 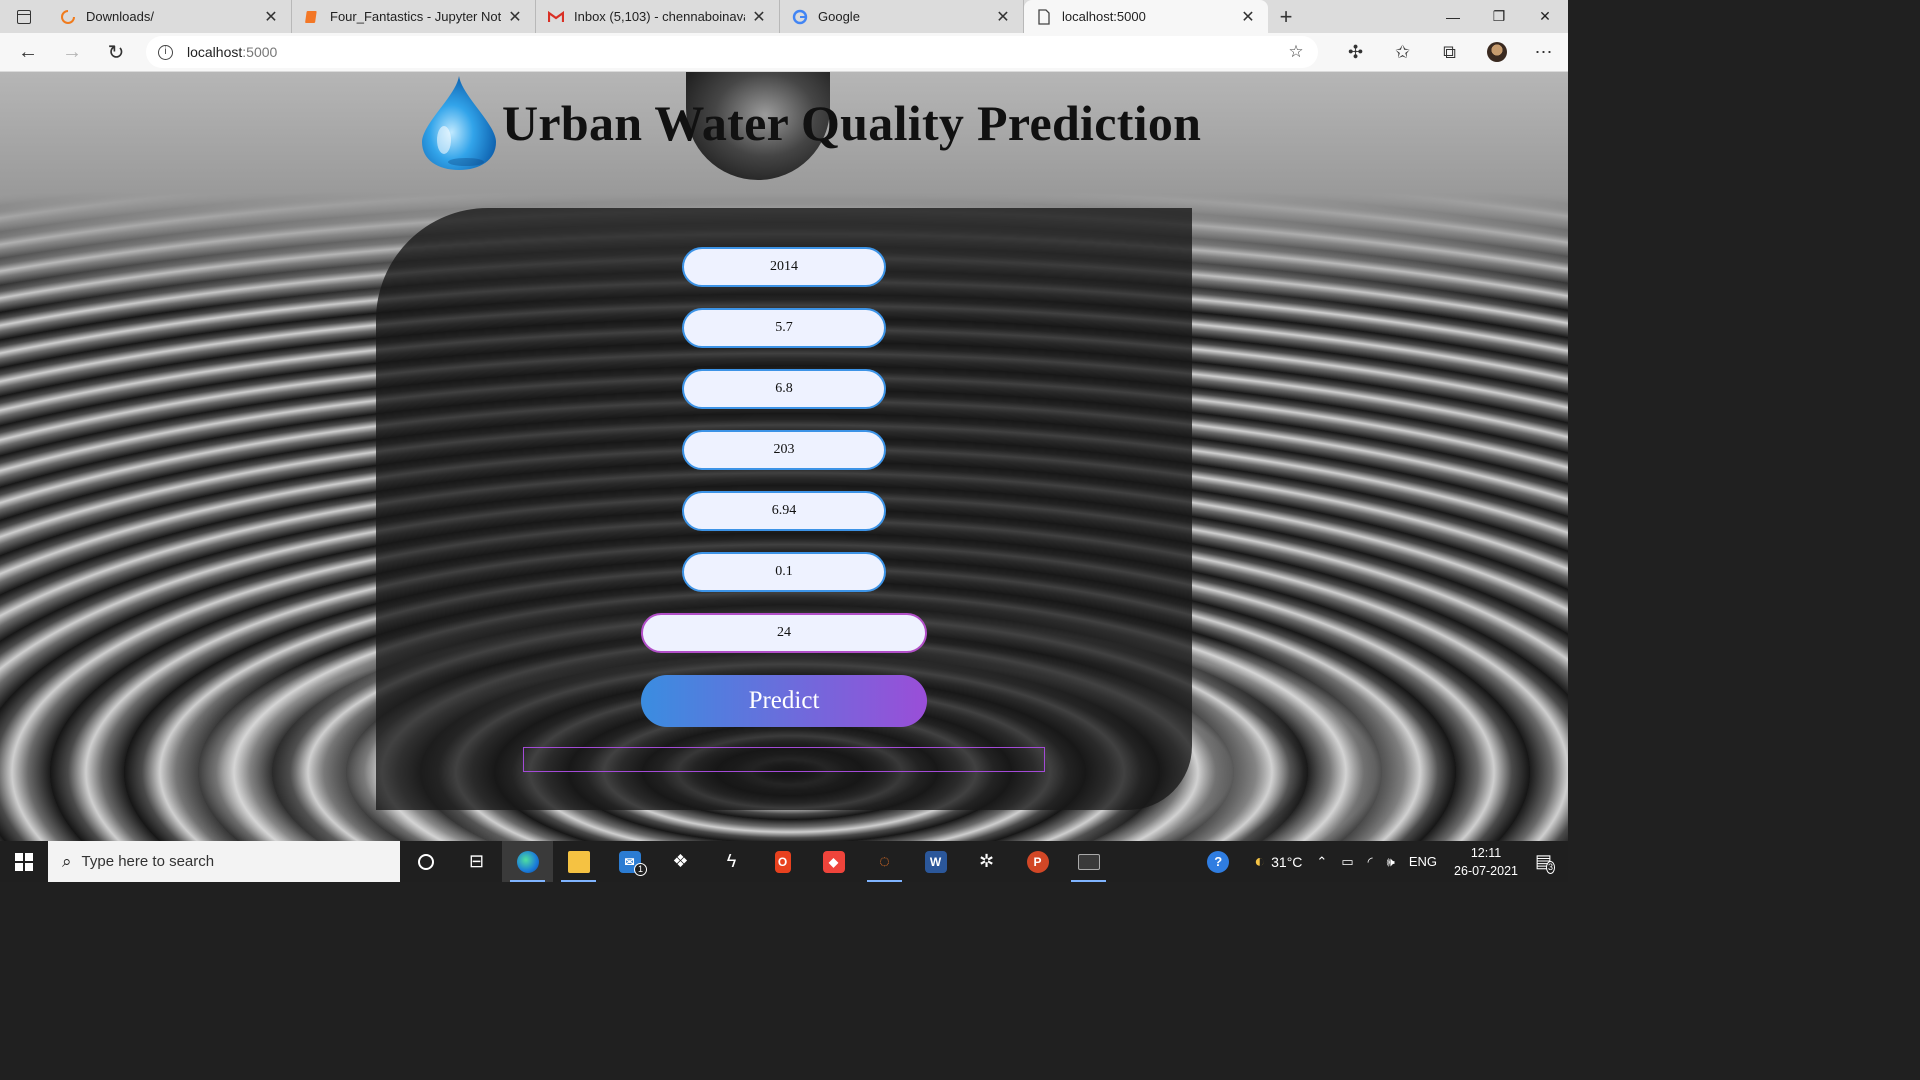 What do you see at coordinates (68, 17) in the screenshot?
I see `loading-icon` at bounding box center [68, 17].